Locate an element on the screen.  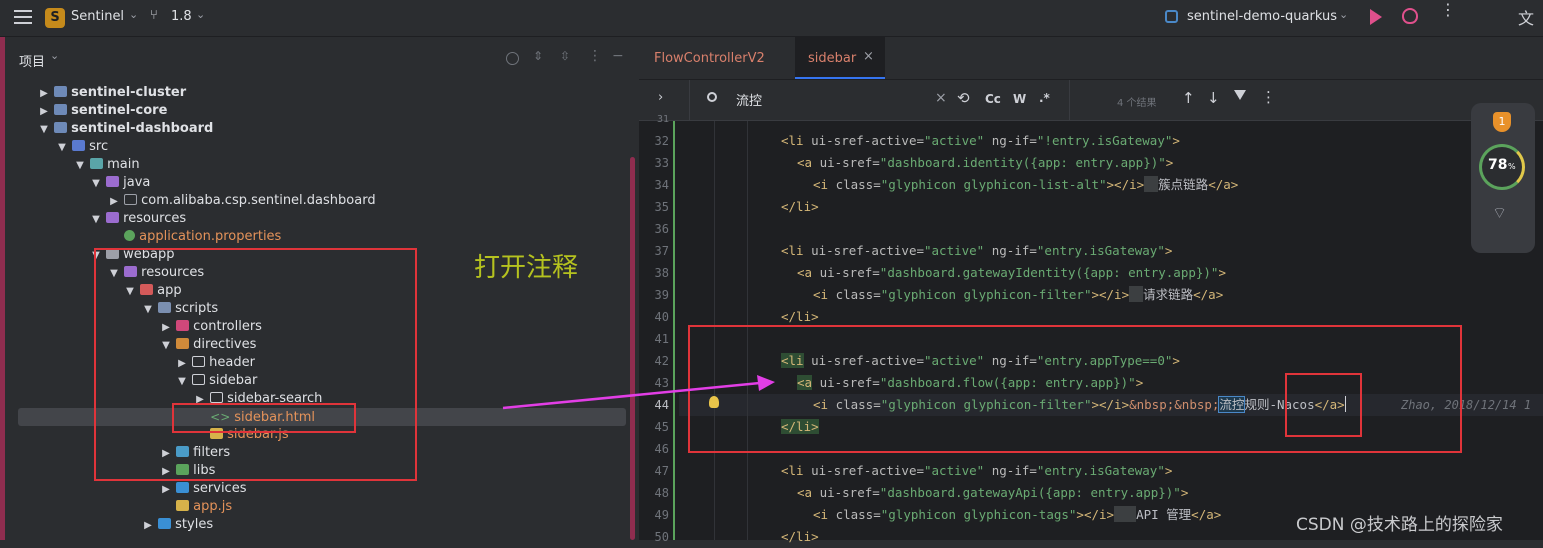
annotation-arrow is located at coordinates (638, 392).